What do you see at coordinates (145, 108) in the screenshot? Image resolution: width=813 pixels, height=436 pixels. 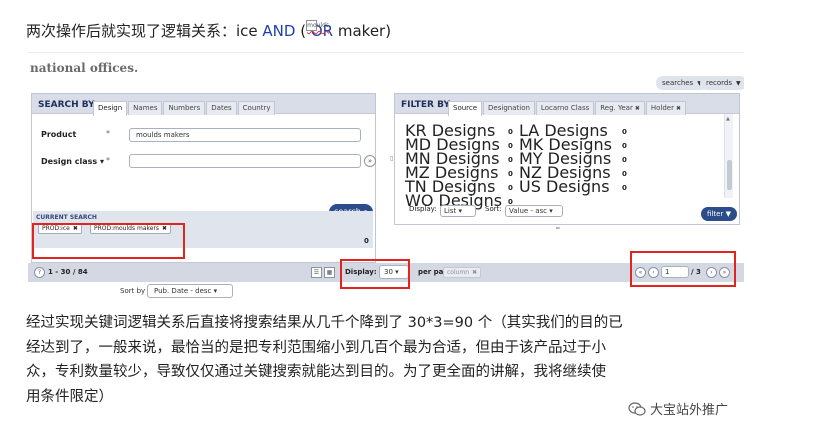 I see `tab-names: Names` at bounding box center [145, 108].